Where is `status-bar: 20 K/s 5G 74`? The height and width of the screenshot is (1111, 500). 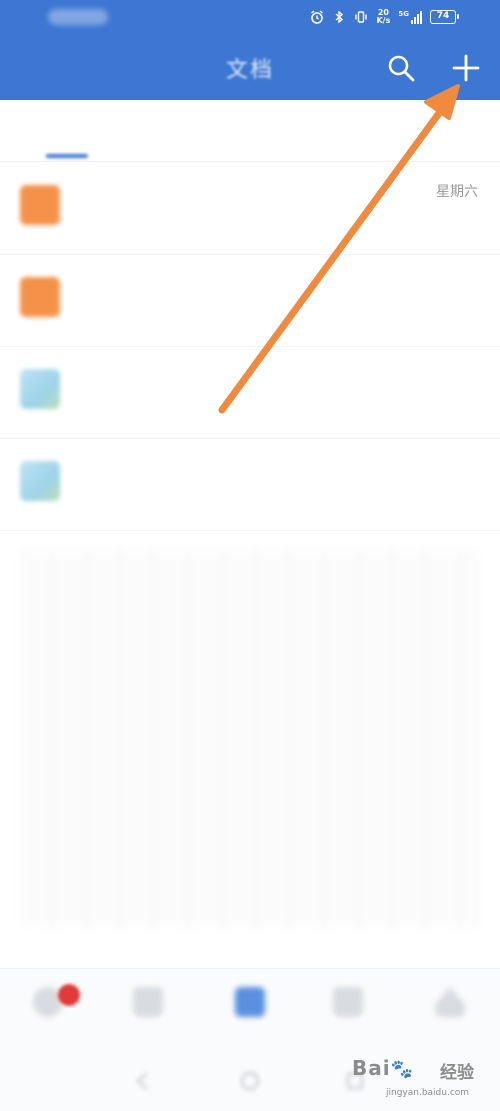 status-bar: 20 K/s 5G 74 is located at coordinates (250, 17).